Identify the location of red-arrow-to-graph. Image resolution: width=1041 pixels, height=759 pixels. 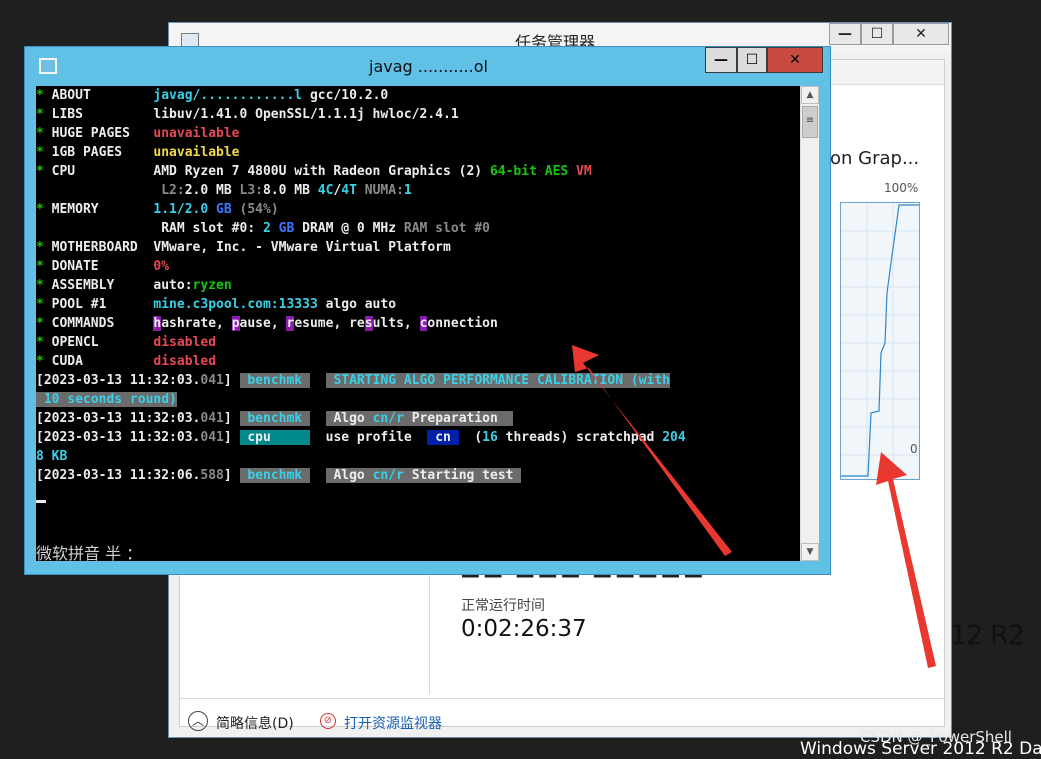
(906, 560).